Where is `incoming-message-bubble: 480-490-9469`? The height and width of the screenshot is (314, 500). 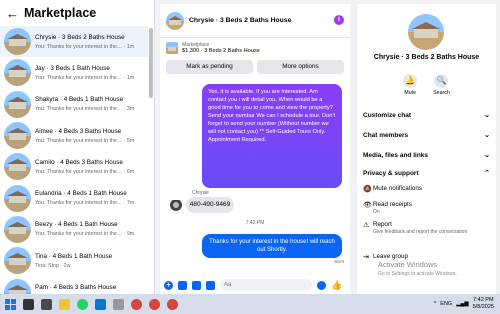 incoming-message-bubble: 480-490-9469 is located at coordinates (210, 205).